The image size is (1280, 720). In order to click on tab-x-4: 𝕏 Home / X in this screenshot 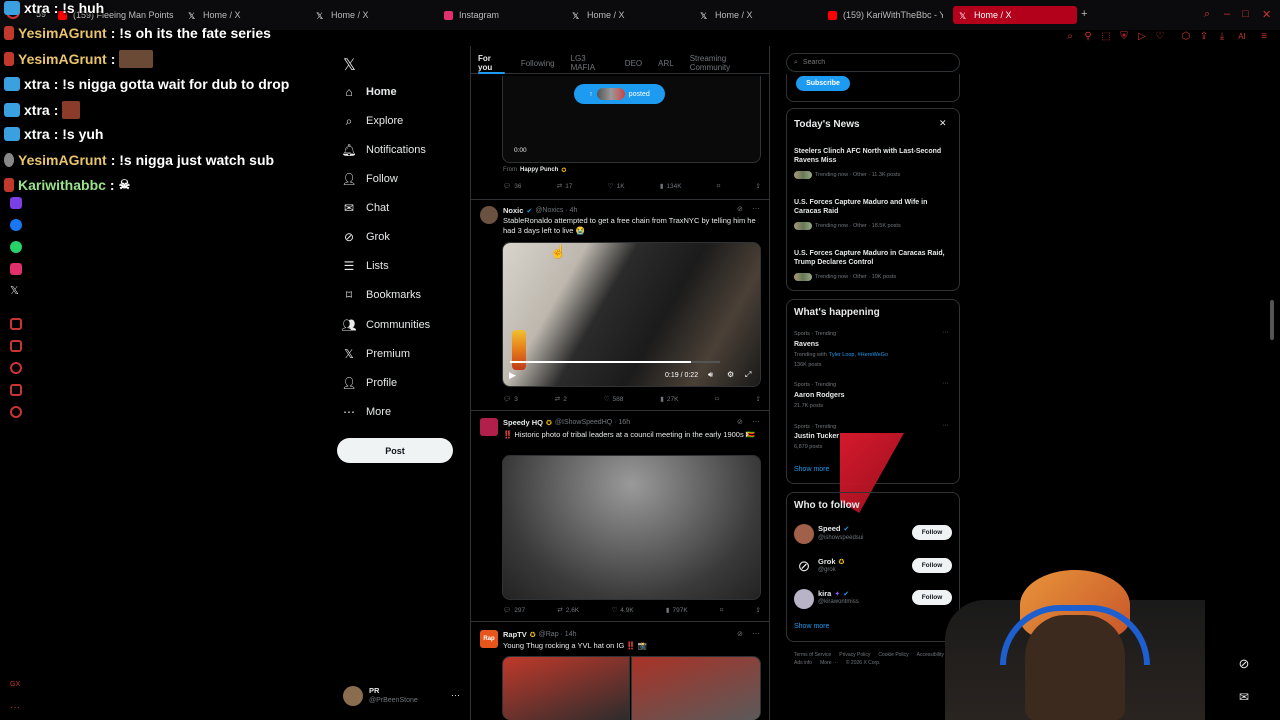, I will do `click(755, 15)`.